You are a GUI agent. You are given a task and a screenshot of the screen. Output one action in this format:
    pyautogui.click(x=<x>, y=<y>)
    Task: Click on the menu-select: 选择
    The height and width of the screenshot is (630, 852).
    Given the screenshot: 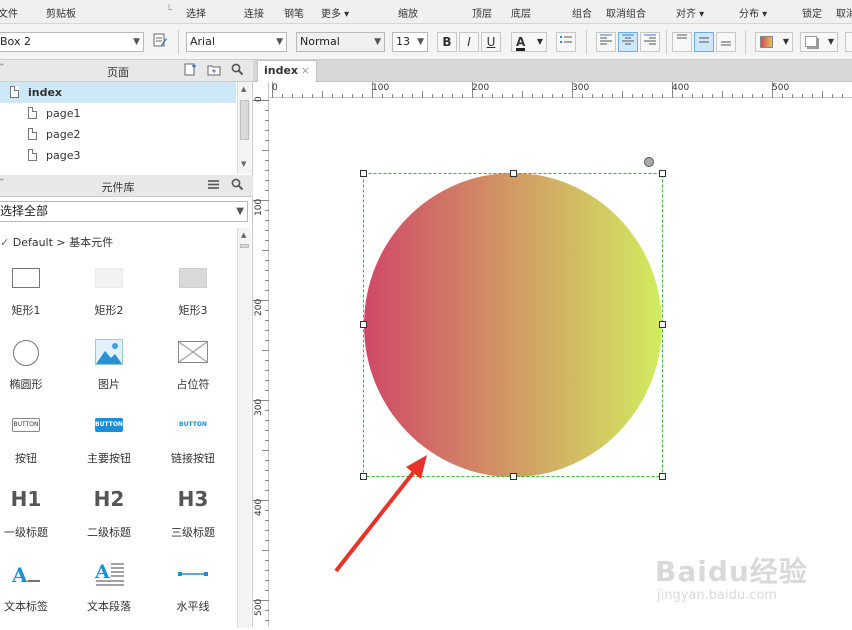 What is the action you would take?
    pyautogui.click(x=196, y=12)
    